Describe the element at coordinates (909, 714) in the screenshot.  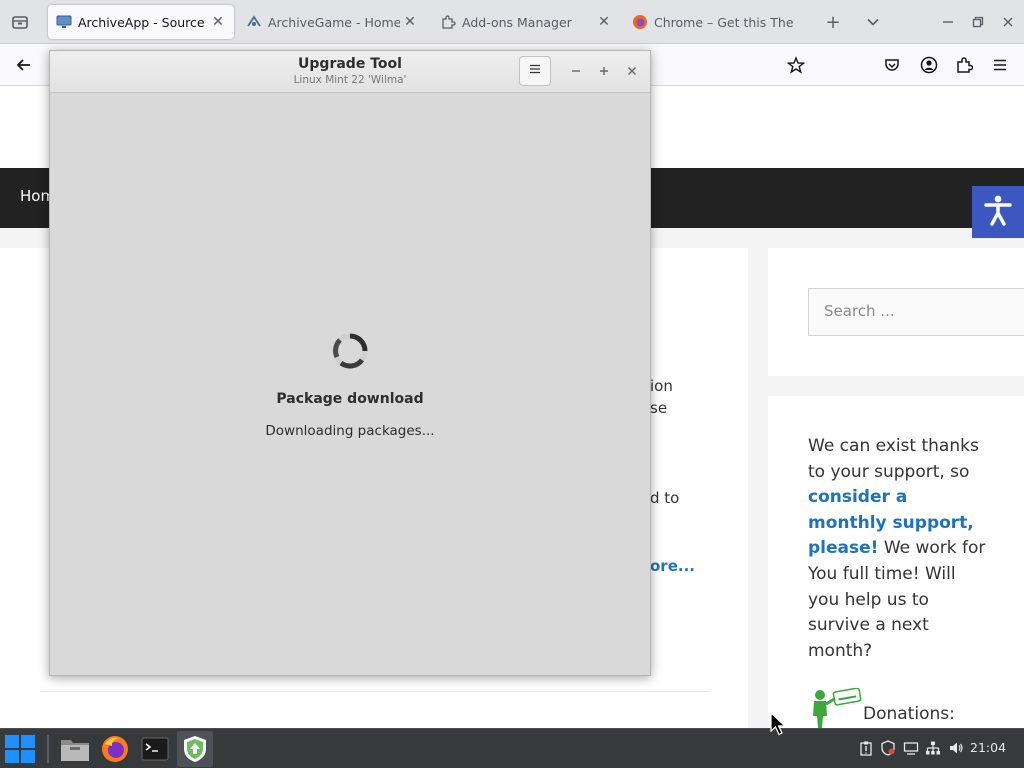
I see `donations-label: Donations:` at that location.